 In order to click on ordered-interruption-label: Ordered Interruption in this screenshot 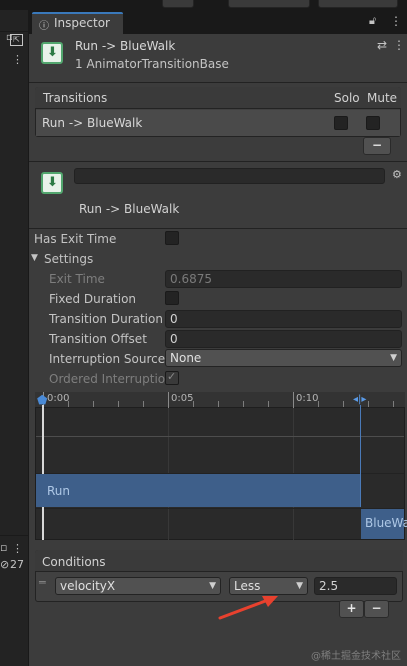, I will do `click(111, 379)`.